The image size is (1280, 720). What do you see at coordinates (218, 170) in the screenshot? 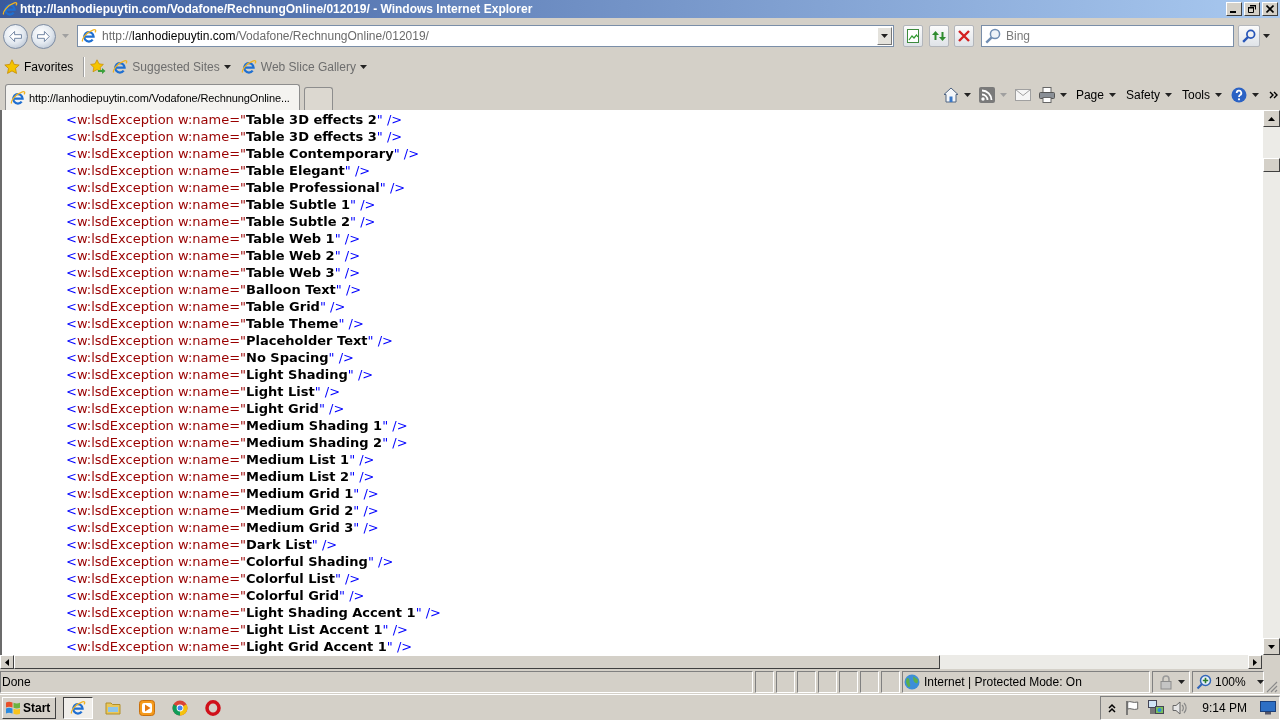
I see `xml-line: <w:lsdException w:name="Table Elegant" />` at bounding box center [218, 170].